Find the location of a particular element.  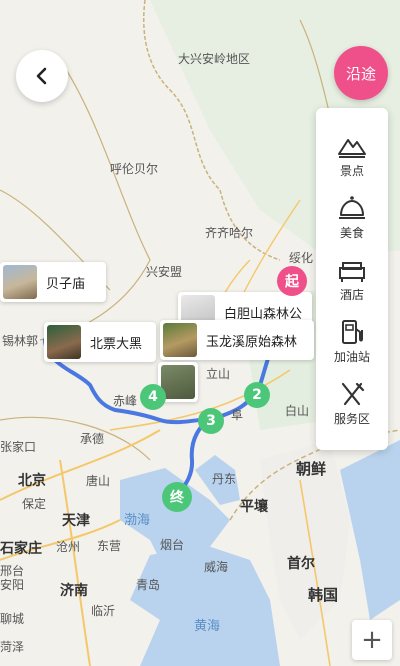

poi-hotel: 酒店 is located at coordinates (352, 287).